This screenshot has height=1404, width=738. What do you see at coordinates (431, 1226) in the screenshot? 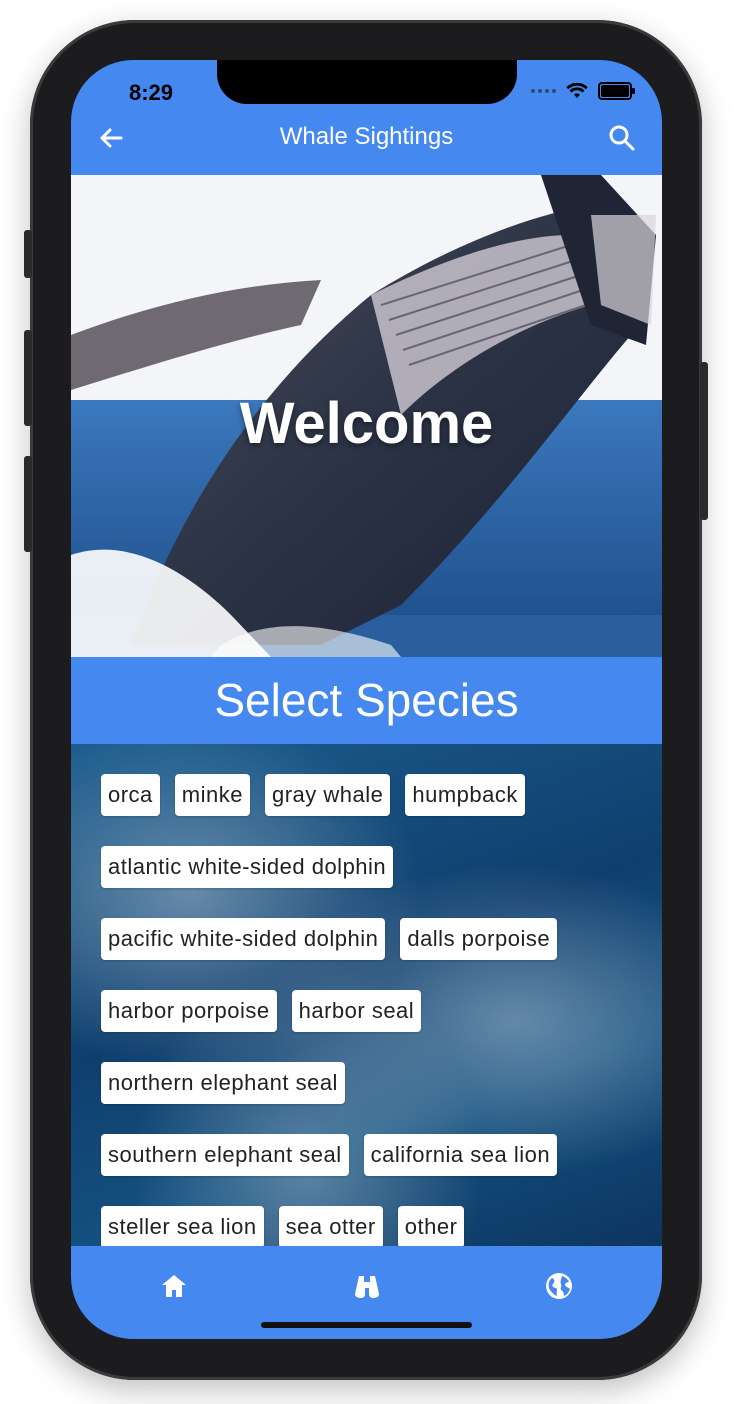
I see `species-chip-other: other` at bounding box center [431, 1226].